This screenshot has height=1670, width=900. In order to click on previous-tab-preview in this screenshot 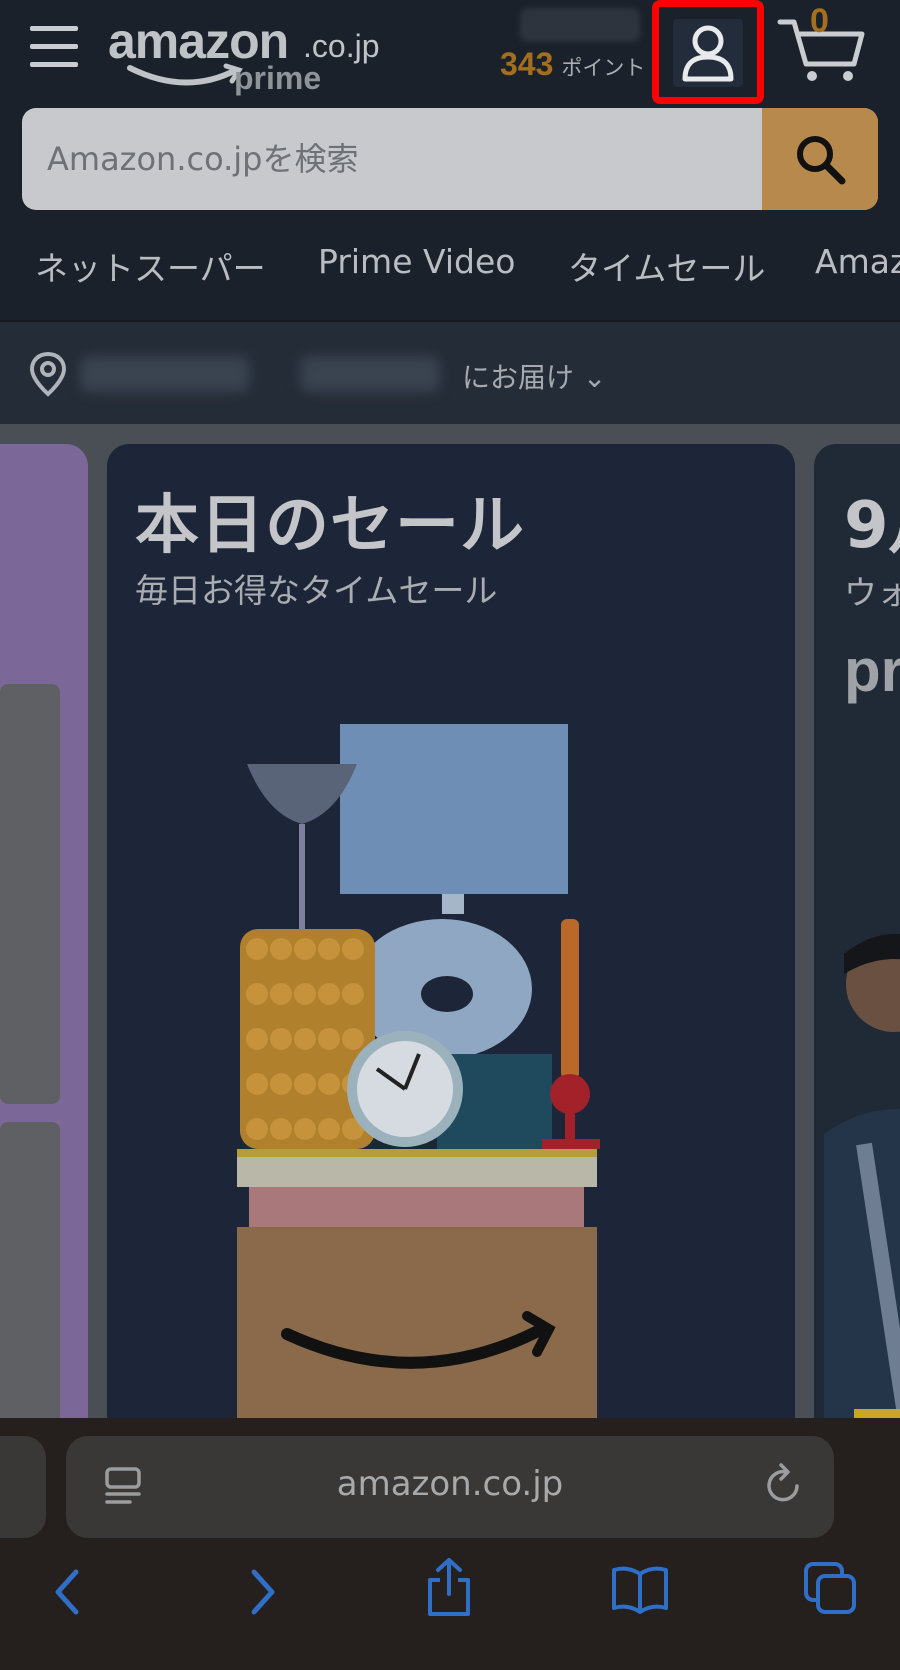, I will do `click(23, 1487)`.